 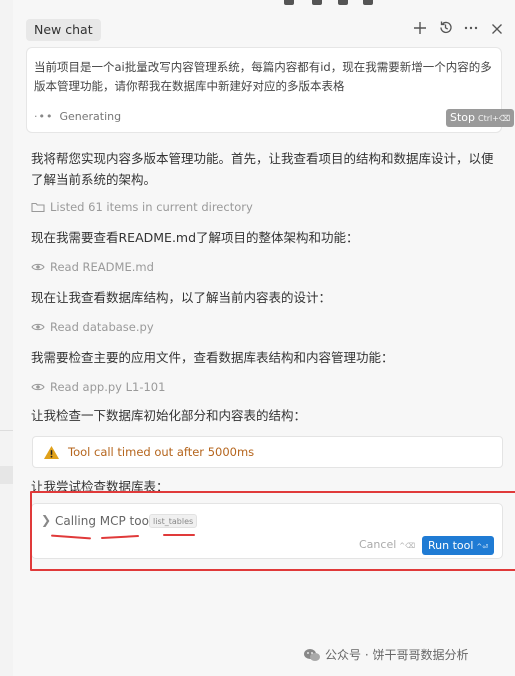 I want to click on tool-step-list: Listed 61 items in current directory, so click(x=181, y=207).